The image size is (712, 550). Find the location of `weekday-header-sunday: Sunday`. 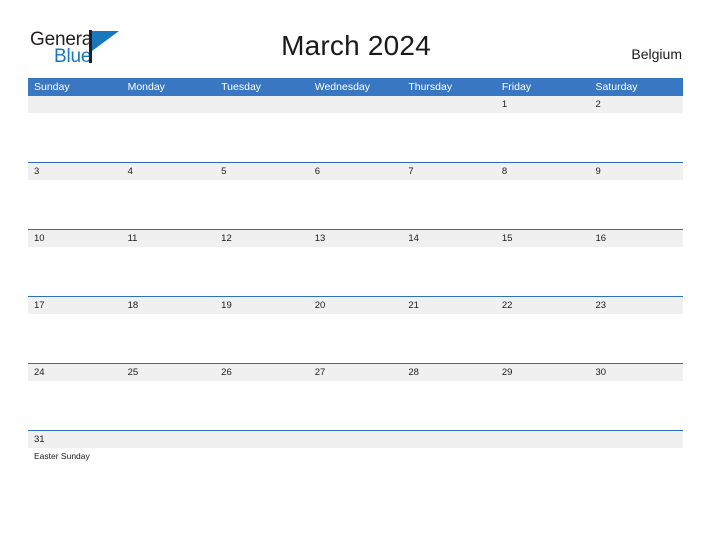

weekday-header-sunday: Sunday is located at coordinates (52, 87).